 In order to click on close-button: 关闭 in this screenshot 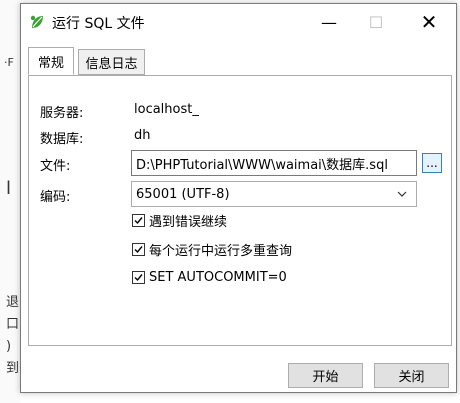, I will do `click(411, 375)`.